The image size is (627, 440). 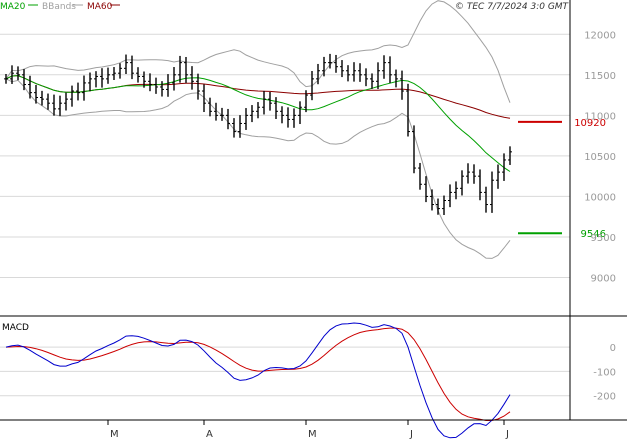 What do you see at coordinates (15, 328) in the screenshot?
I see `macd-title: MACD` at bounding box center [15, 328].